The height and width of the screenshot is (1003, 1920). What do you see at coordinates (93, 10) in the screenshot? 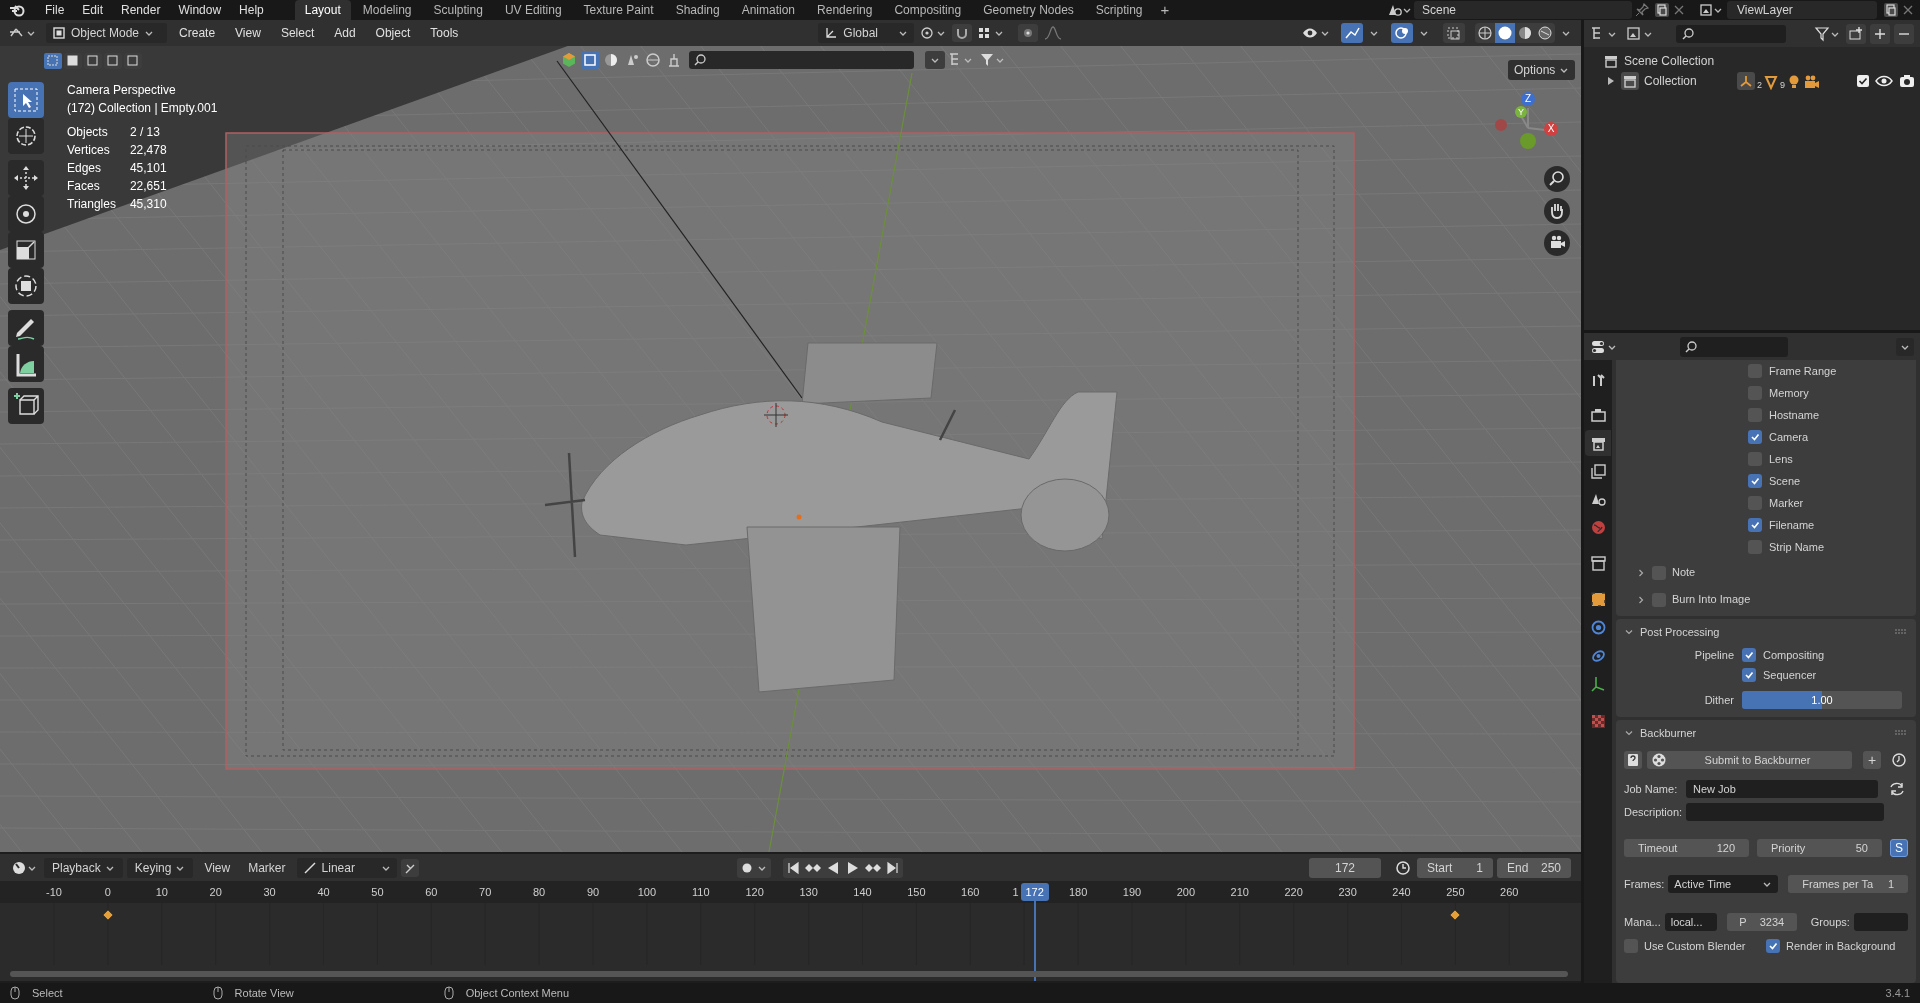
I see `menu-item: Edit` at bounding box center [93, 10].